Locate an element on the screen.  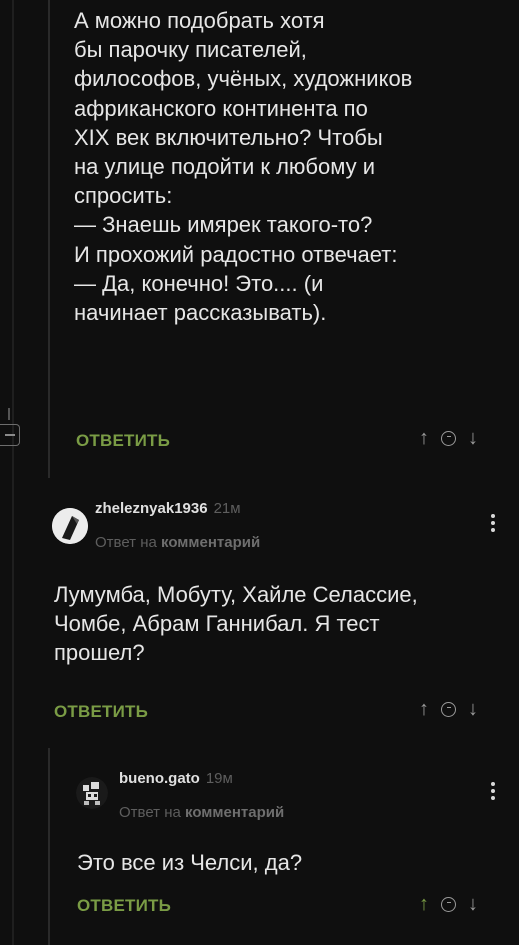
timestamp: 19м is located at coordinates (219, 778).